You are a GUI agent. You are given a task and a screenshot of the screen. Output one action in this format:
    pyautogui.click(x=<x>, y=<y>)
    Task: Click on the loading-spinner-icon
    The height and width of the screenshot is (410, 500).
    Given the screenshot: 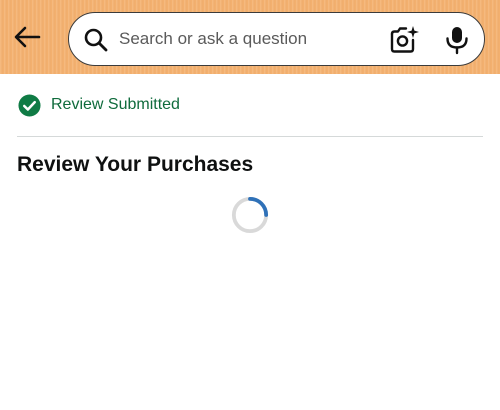 What is the action you would take?
    pyautogui.click(x=250, y=215)
    